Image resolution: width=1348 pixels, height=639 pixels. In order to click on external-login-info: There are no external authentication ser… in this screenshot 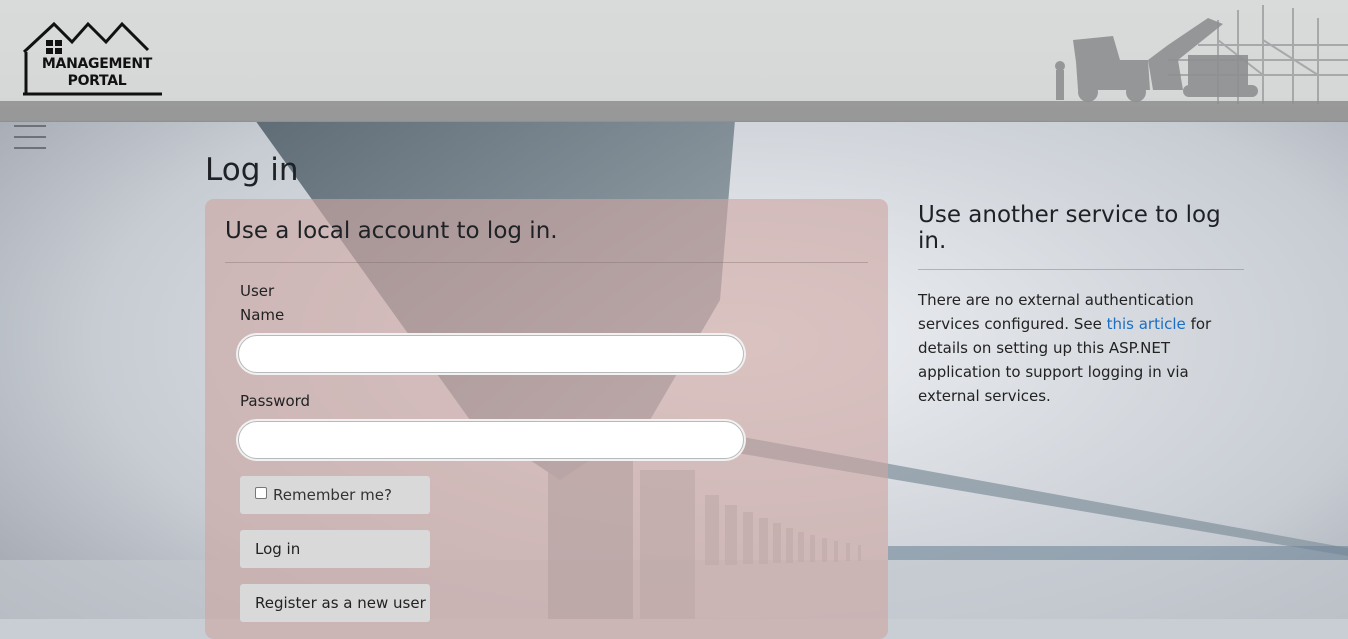, I will do `click(1065, 348)`.